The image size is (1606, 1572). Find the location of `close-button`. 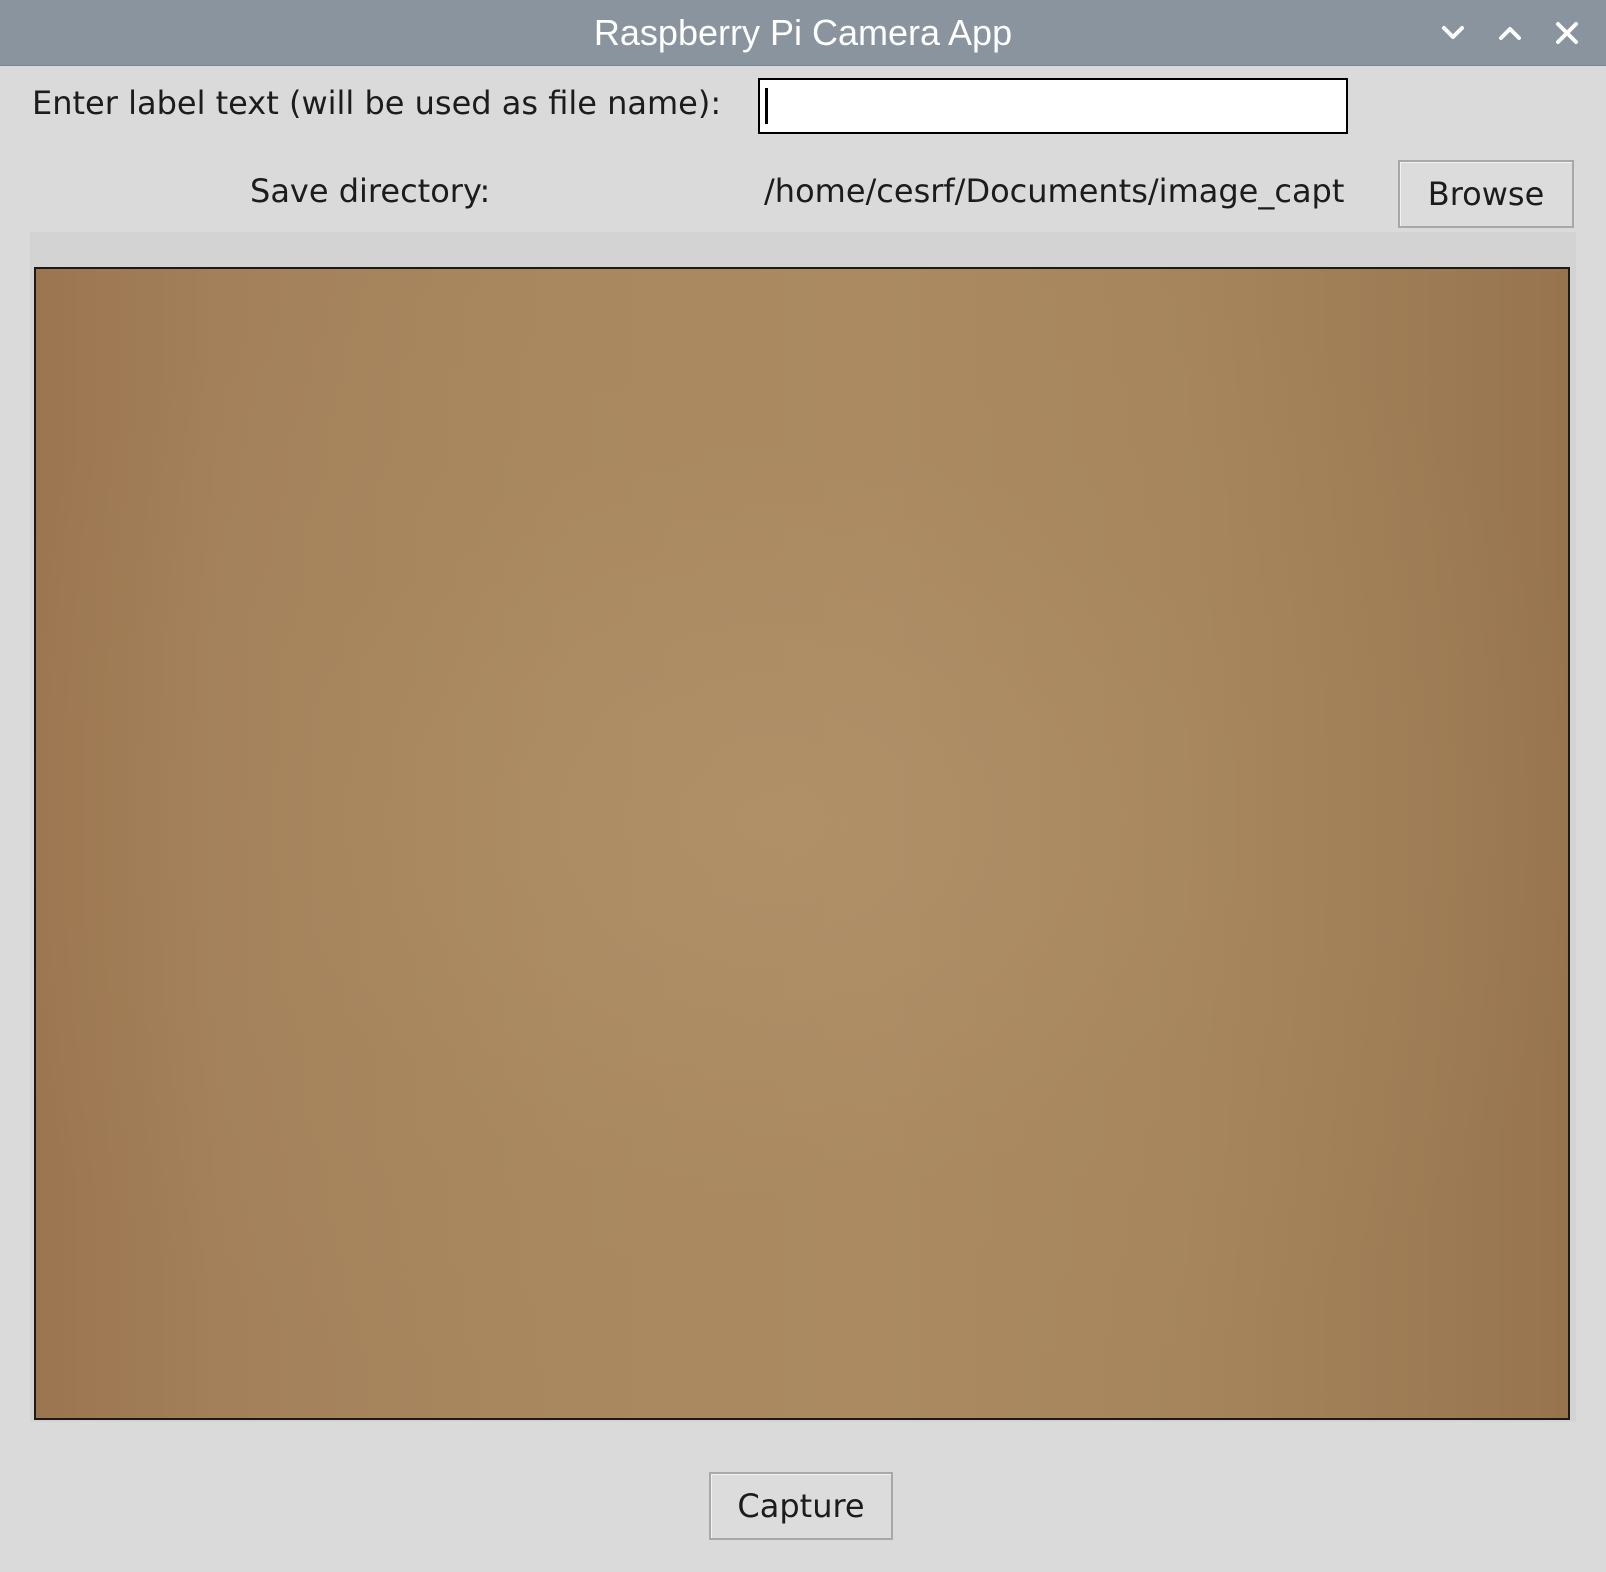

close-button is located at coordinates (1567, 33).